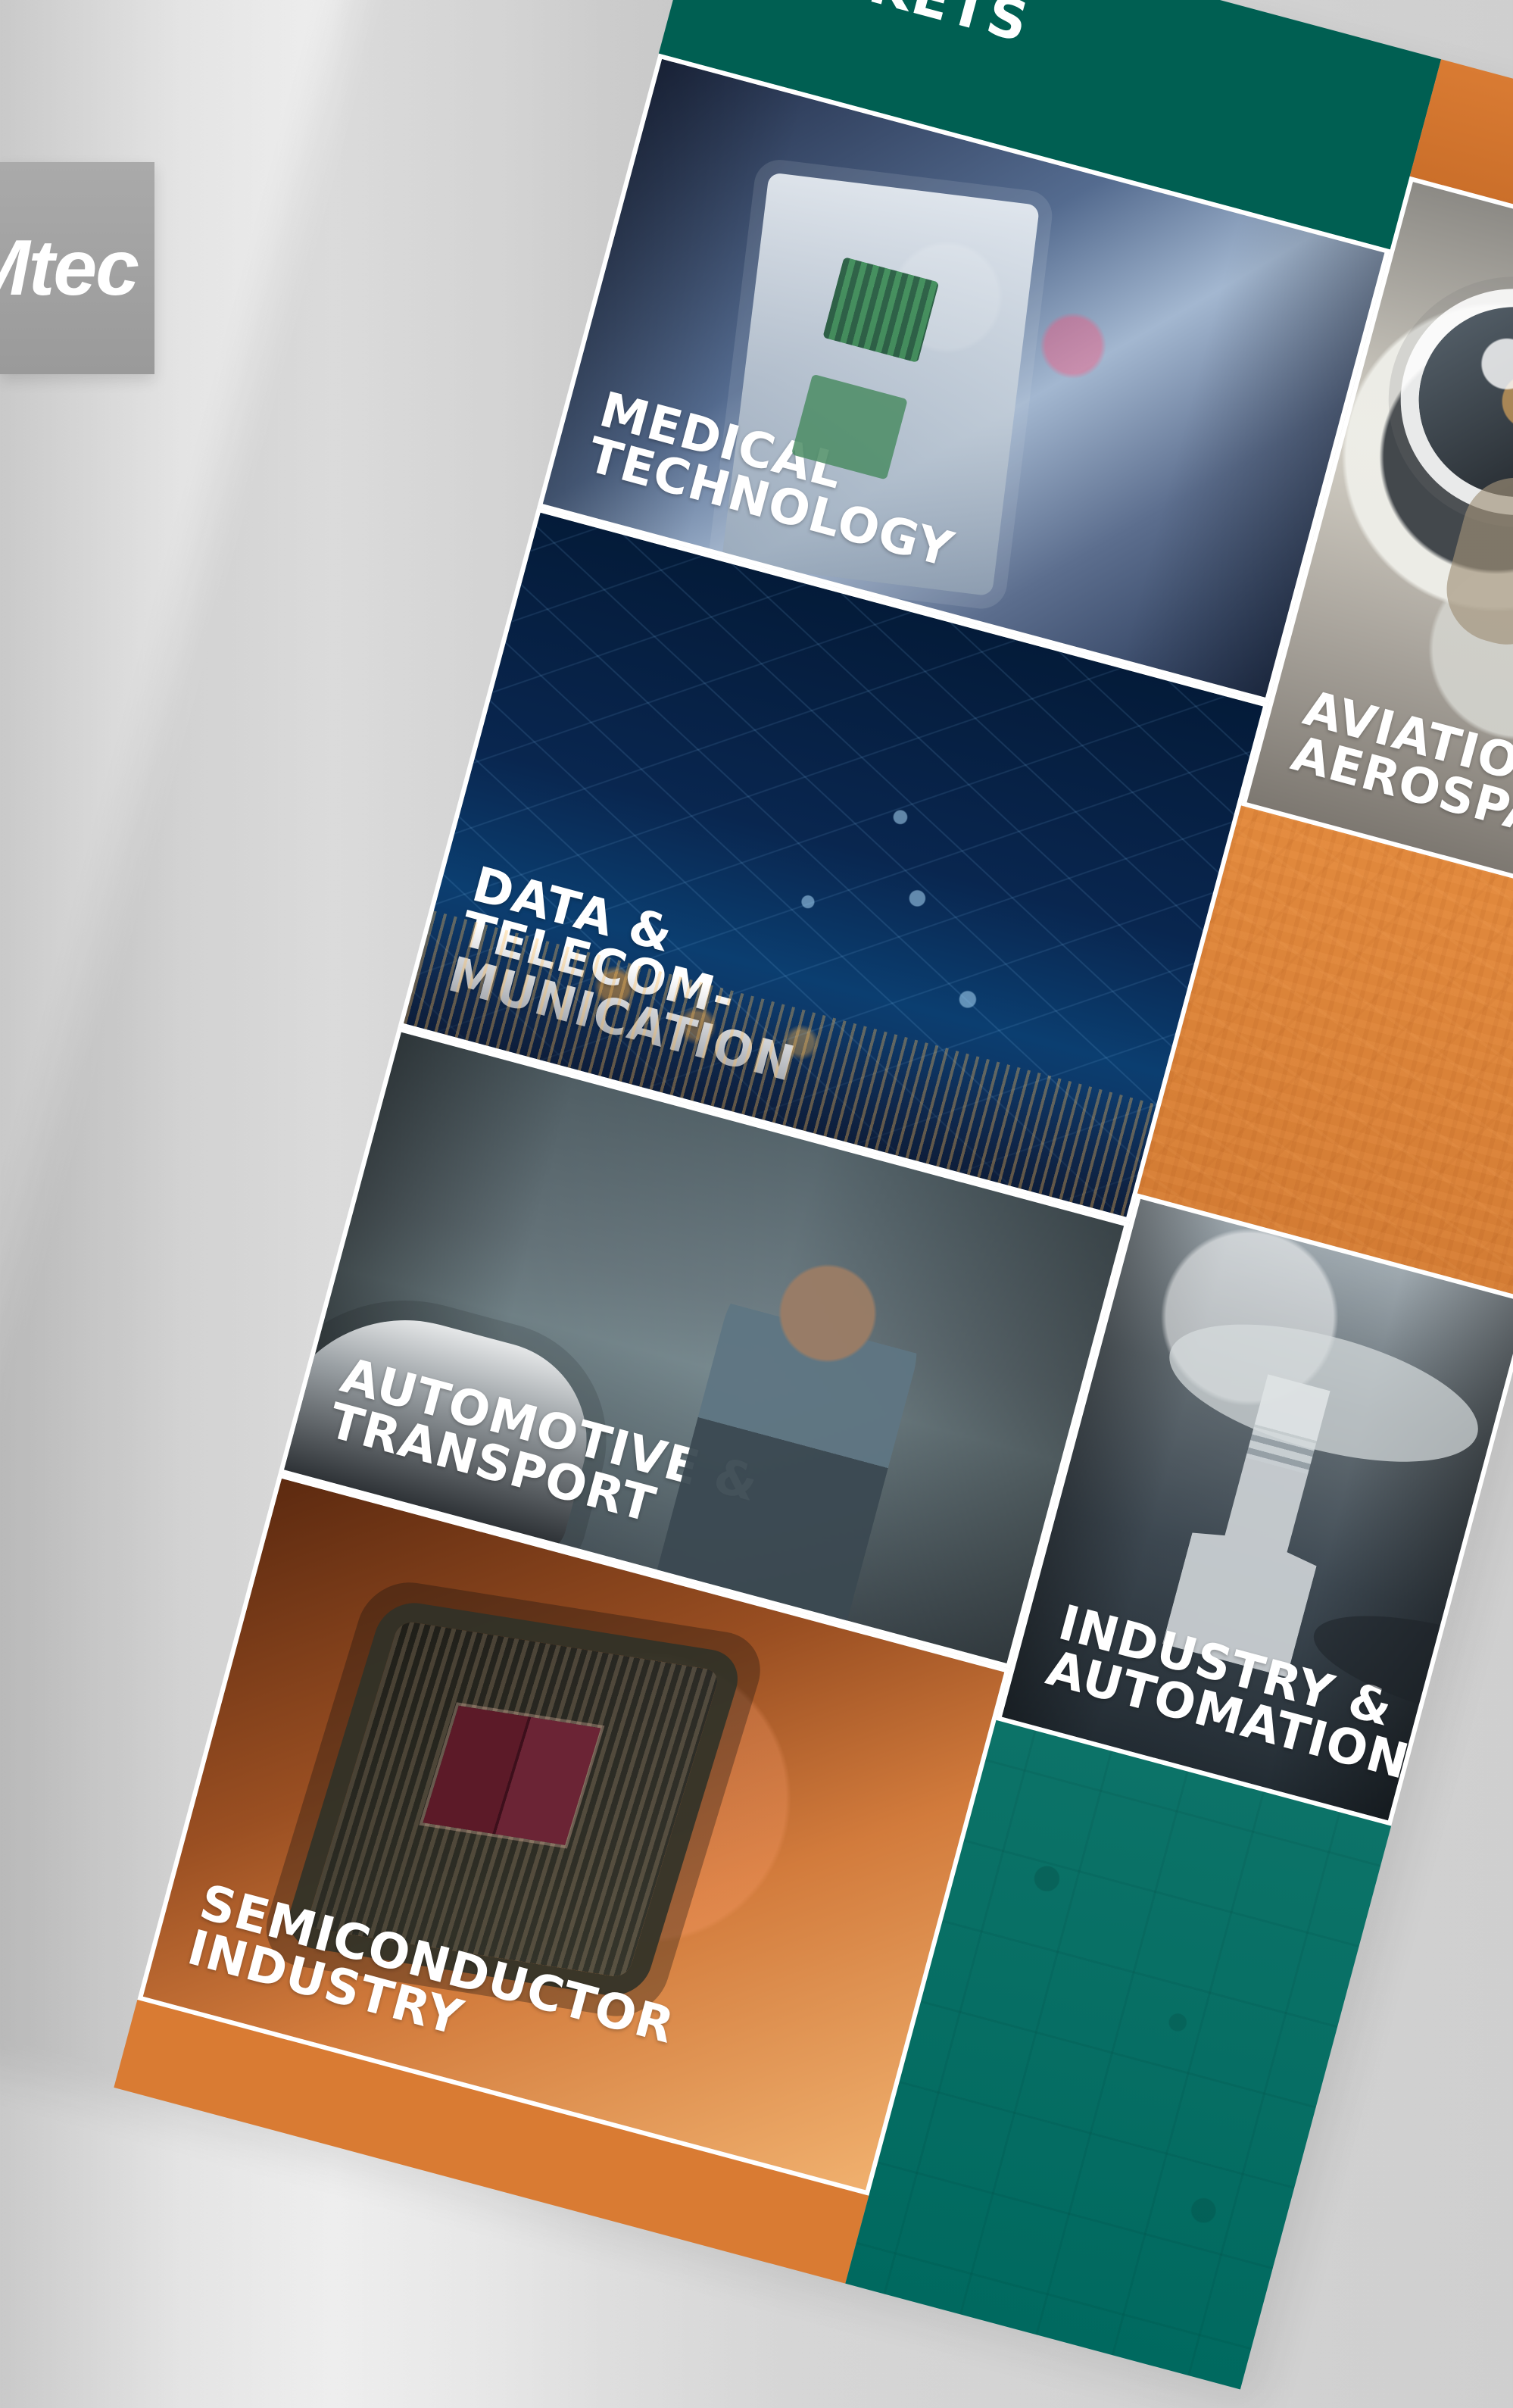  Describe the element at coordinates (69, 268) in the screenshot. I see `logo-text: Mtec` at that location.